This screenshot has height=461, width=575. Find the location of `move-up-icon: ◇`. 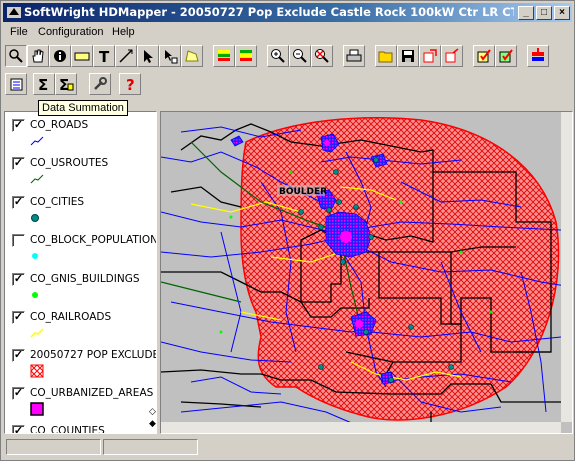

move-up-icon: ◇ is located at coordinates (152, 411).